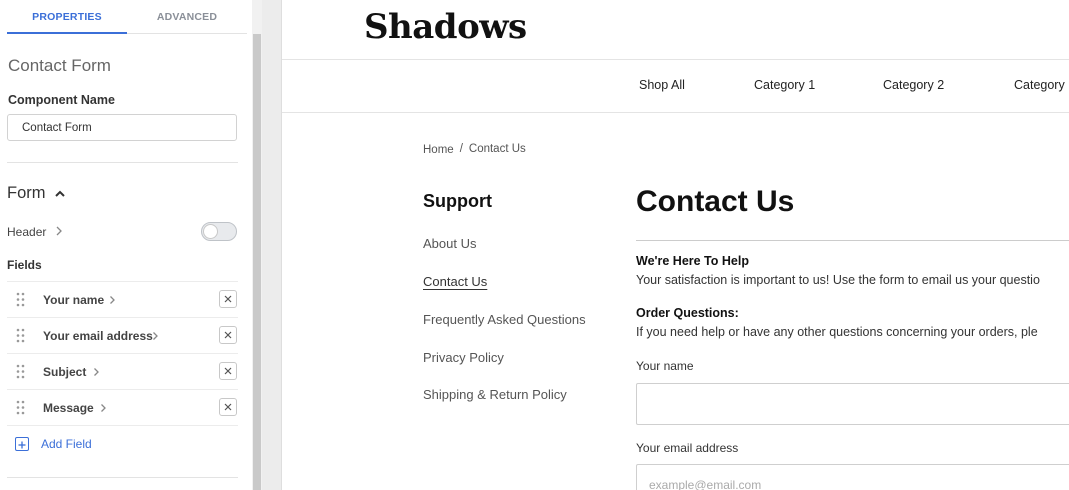 The height and width of the screenshot is (490, 1069). What do you see at coordinates (219, 231) in the screenshot?
I see `header-toggle` at bounding box center [219, 231].